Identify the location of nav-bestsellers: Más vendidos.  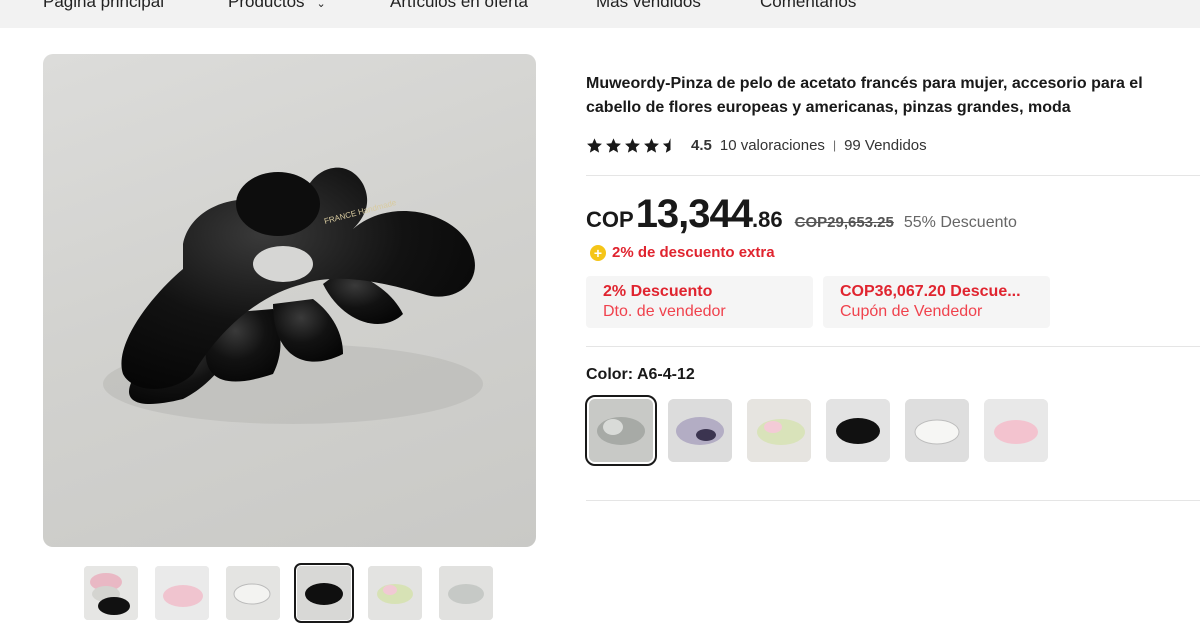
(648, 6).